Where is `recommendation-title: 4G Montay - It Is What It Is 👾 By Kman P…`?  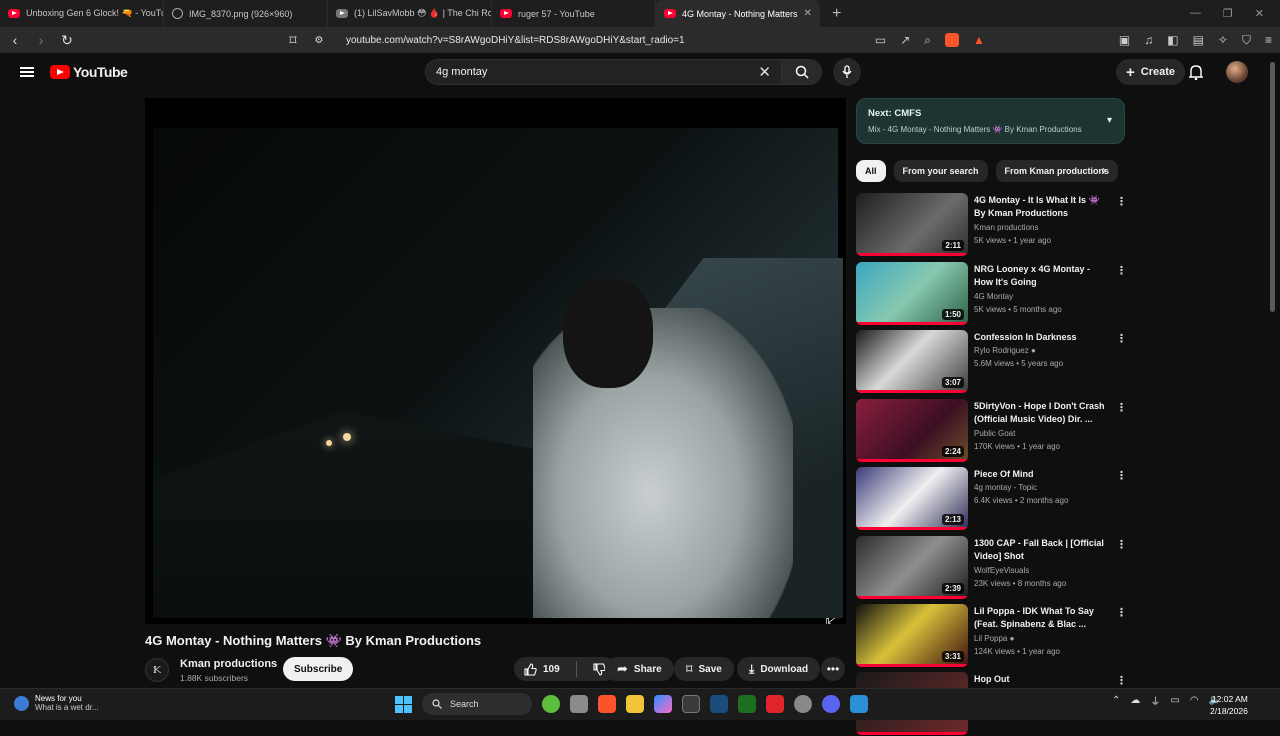 recommendation-title: 4G Montay - It Is What It Is 👾 By Kman P… is located at coordinates (1042, 207).